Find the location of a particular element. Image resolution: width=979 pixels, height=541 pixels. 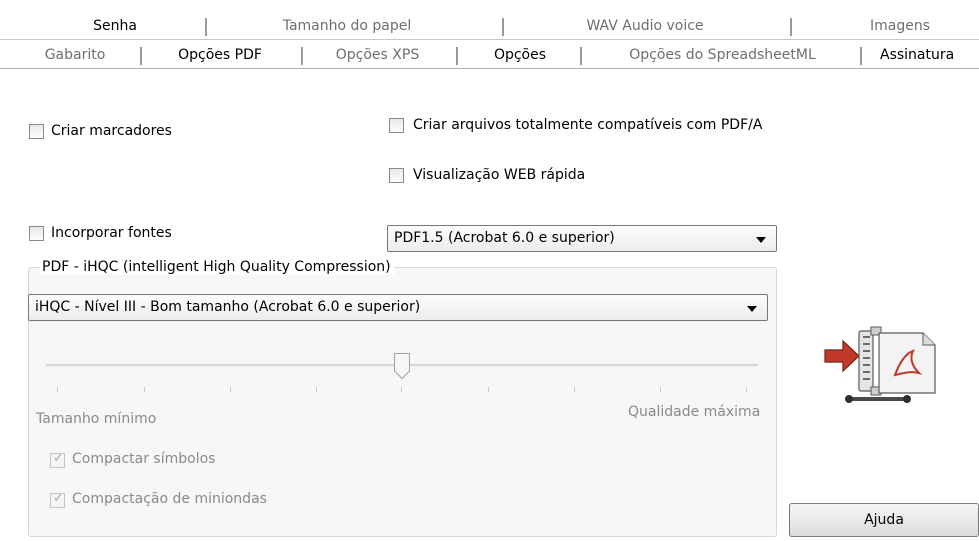

tab-opcoes-xps: Opções XPS is located at coordinates (377, 55).